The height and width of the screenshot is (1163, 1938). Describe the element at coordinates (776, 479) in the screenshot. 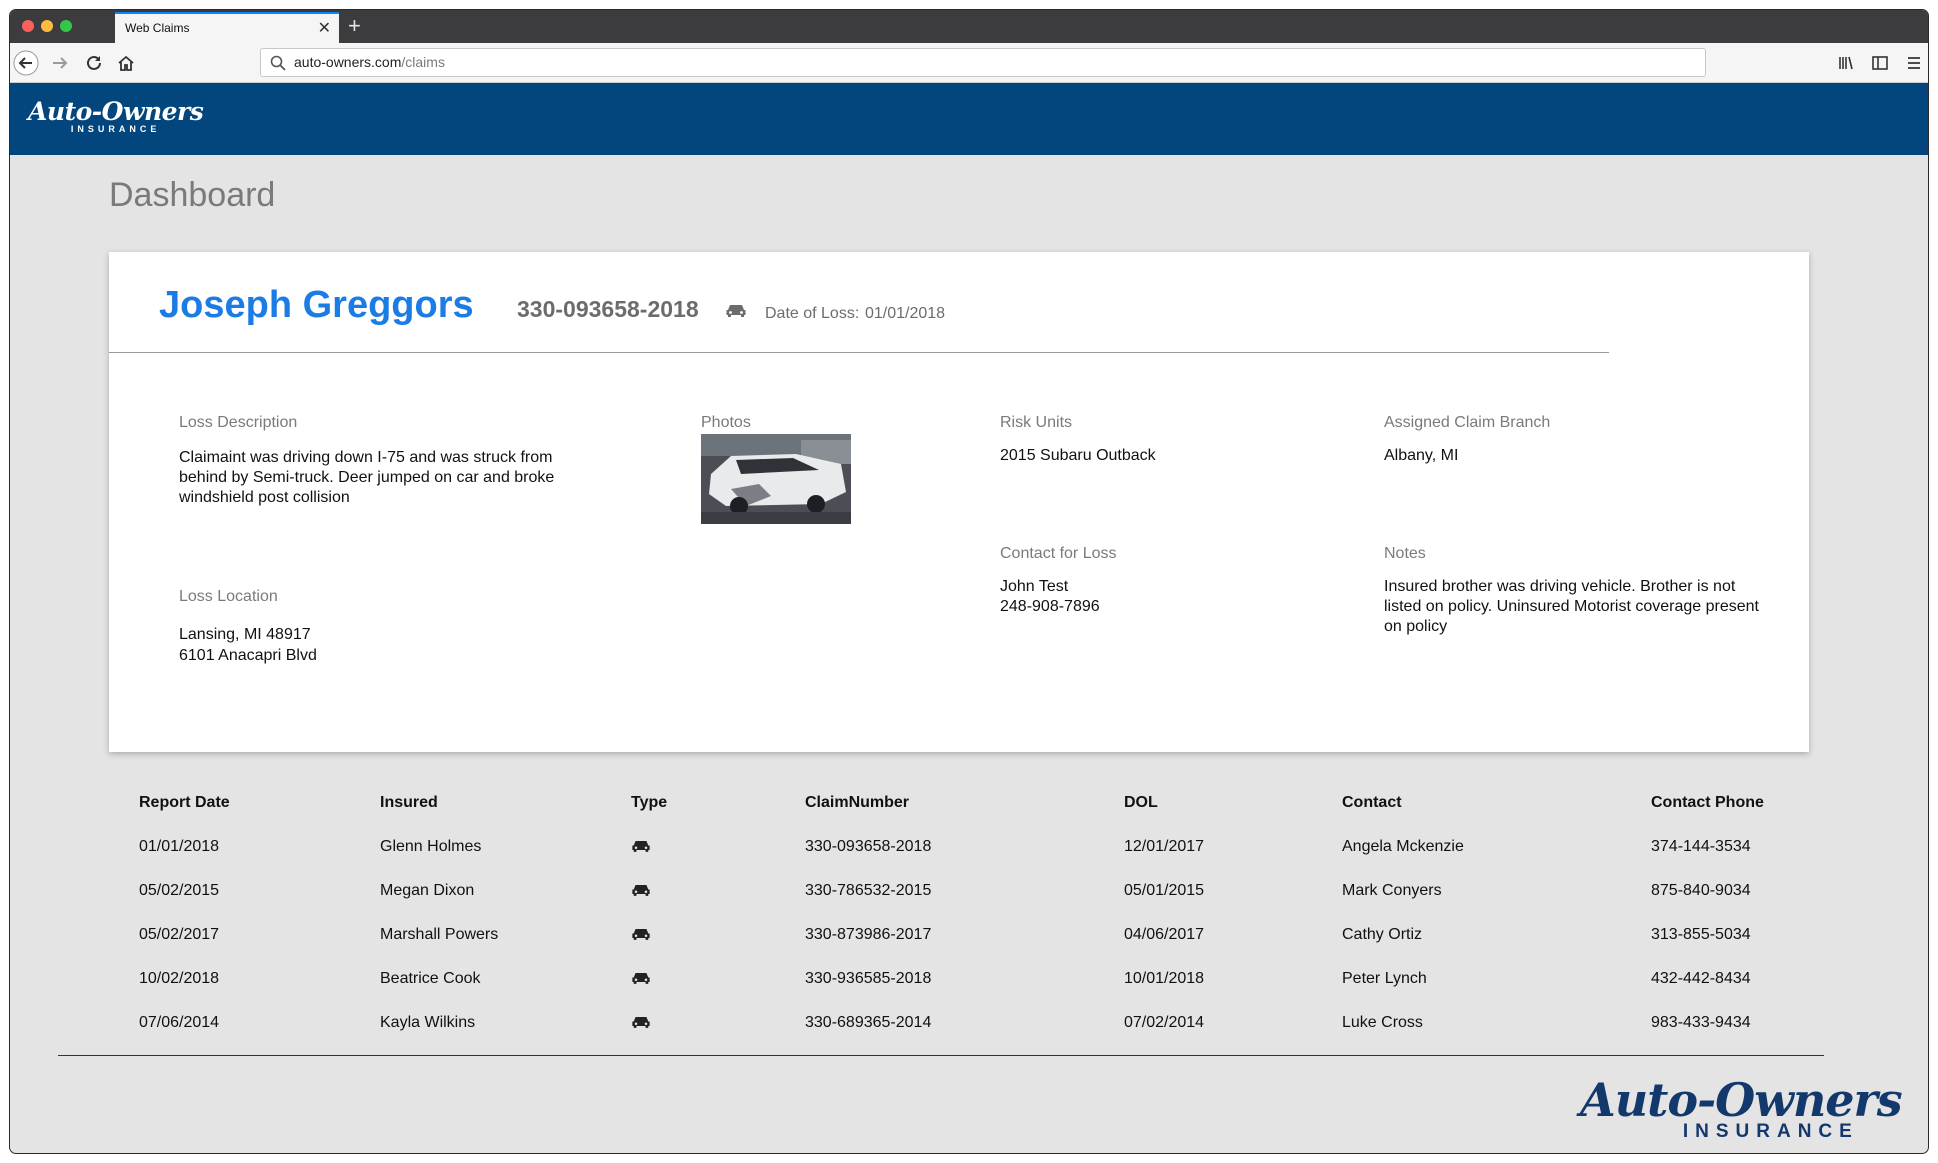

I see `claim-photo-thumbnail` at that location.